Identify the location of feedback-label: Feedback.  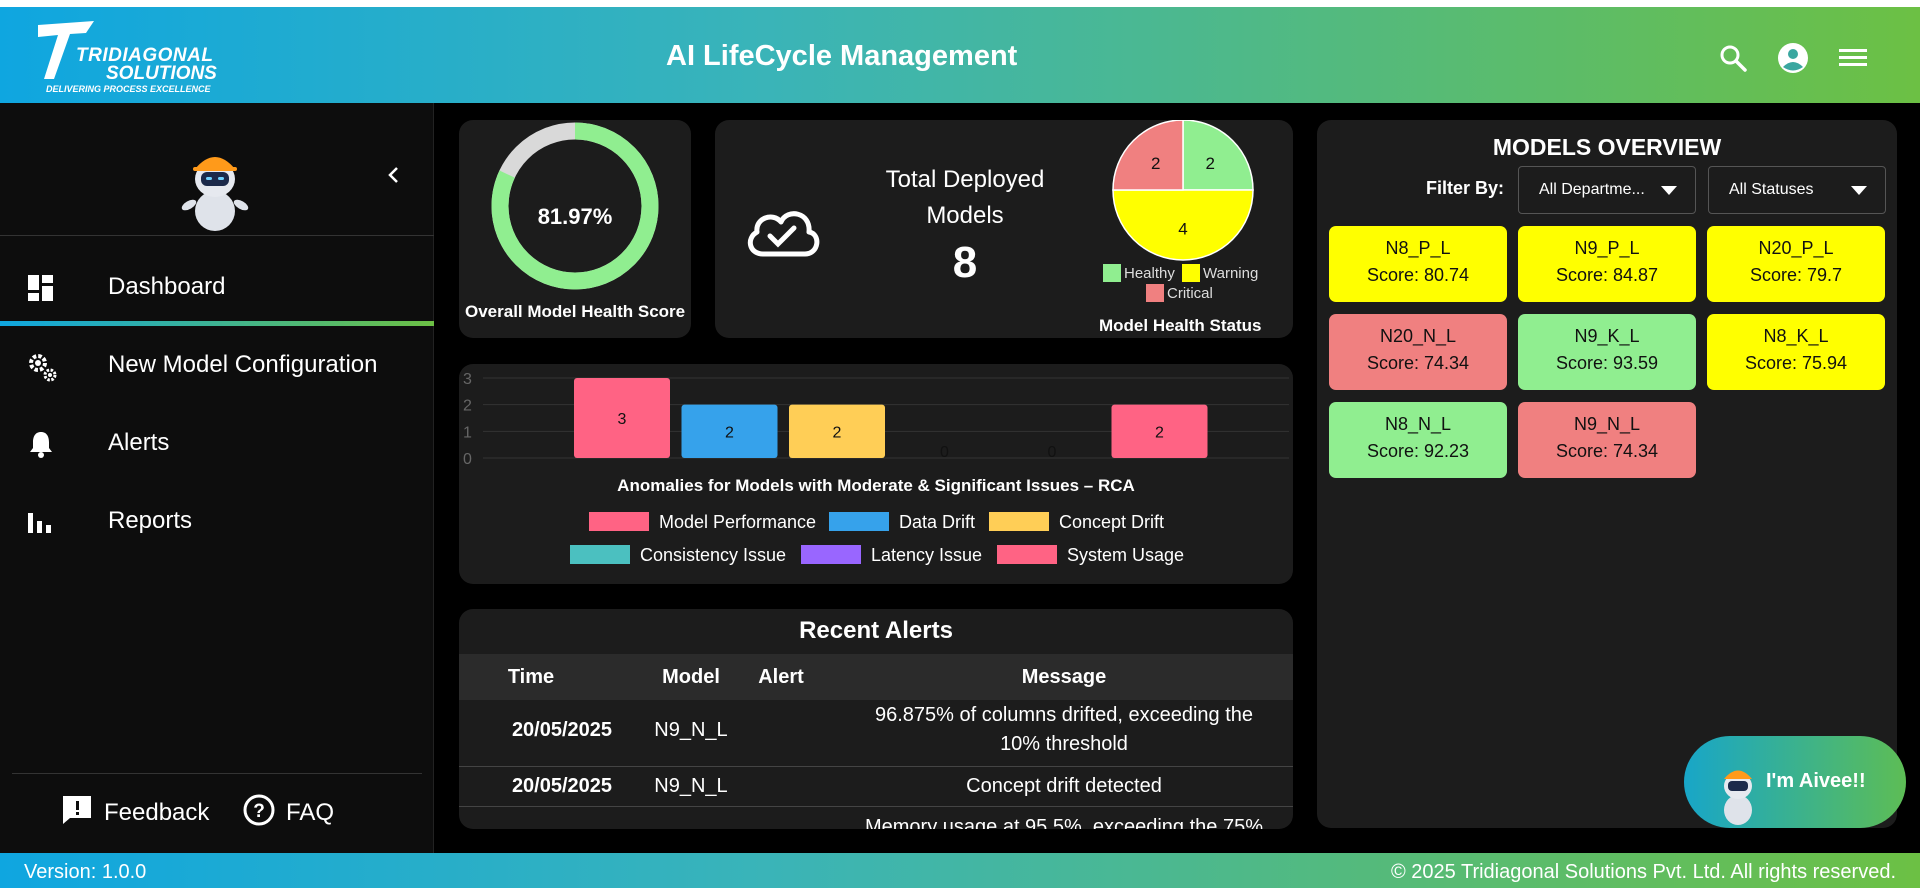
(157, 812).